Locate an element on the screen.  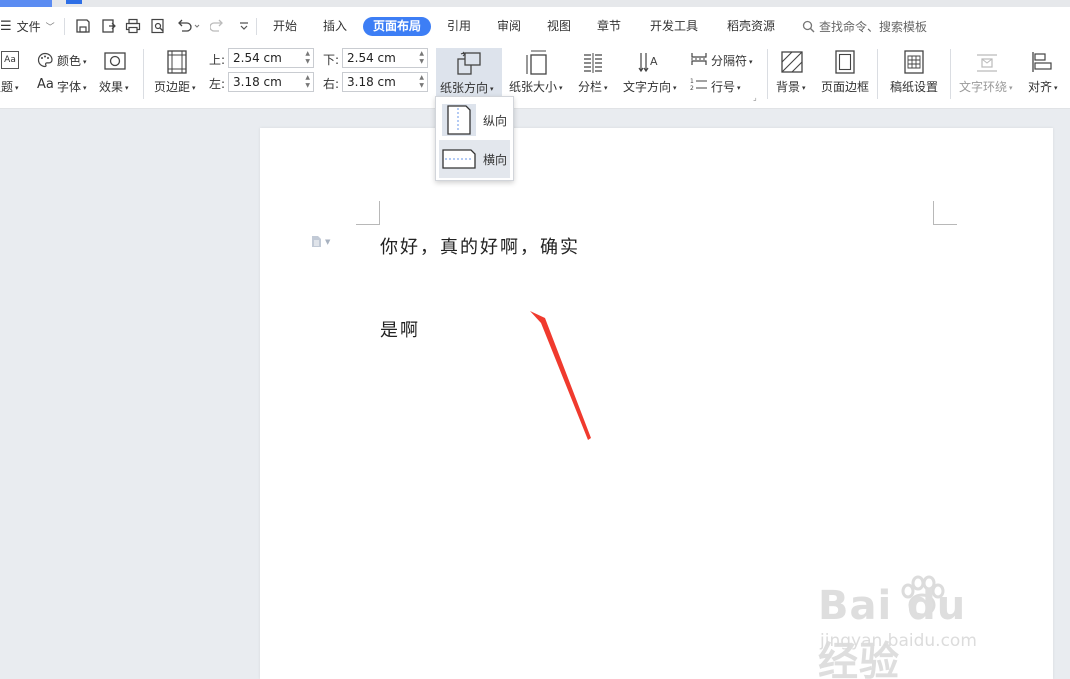
orientation-option-landscape: 横向 is located at coordinates (474, 159).